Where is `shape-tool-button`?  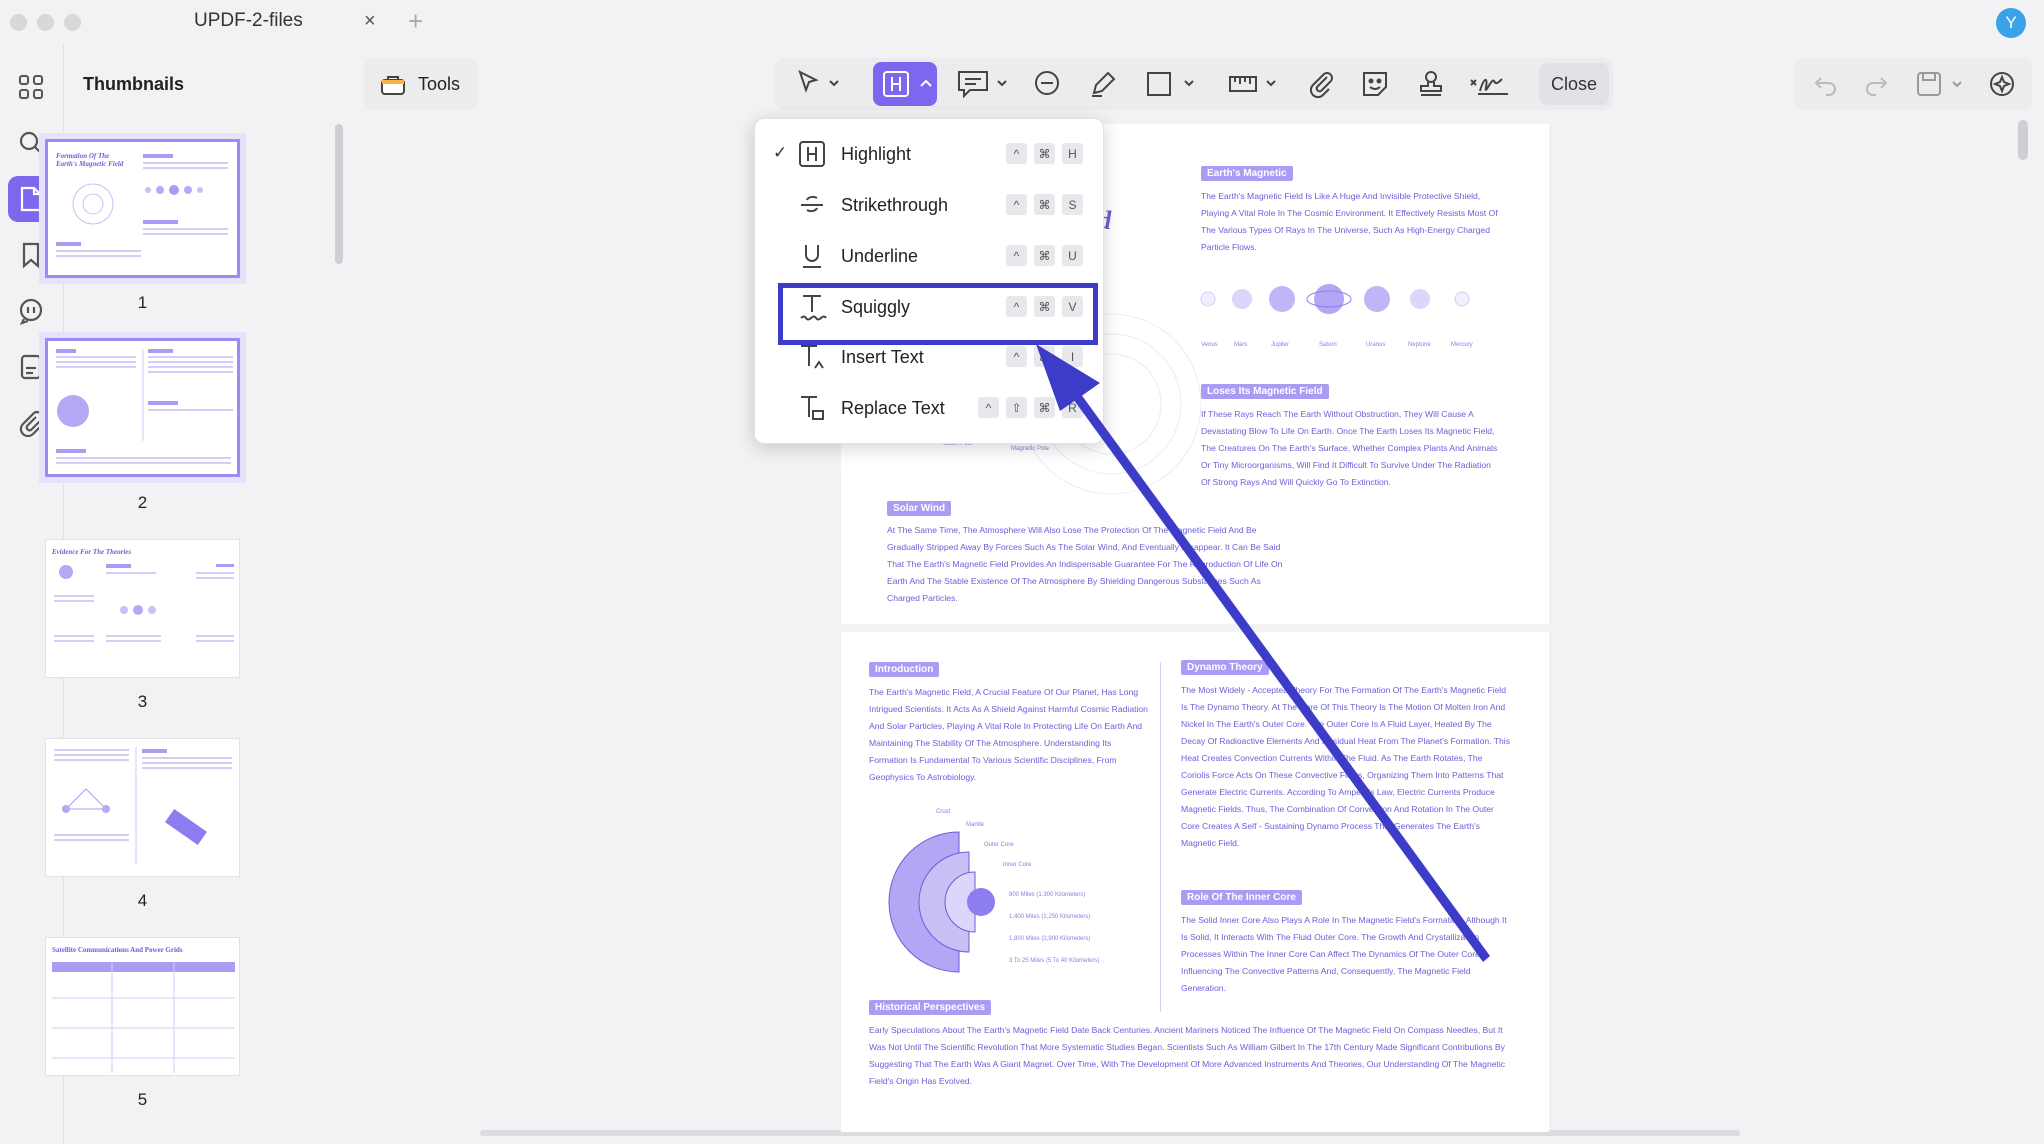
shape-tool-button is located at coordinates (1175, 84).